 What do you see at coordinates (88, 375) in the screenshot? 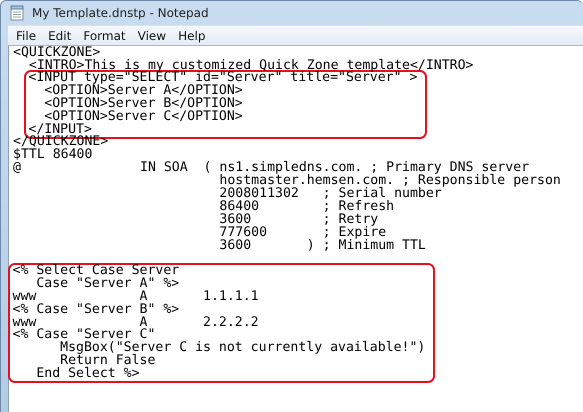
I see `code-line: End Select %>` at bounding box center [88, 375].